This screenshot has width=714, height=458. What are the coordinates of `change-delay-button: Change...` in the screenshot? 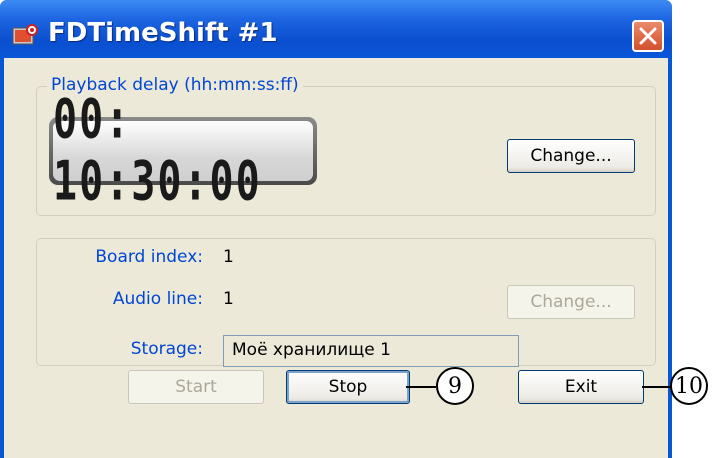 It's located at (571, 156).